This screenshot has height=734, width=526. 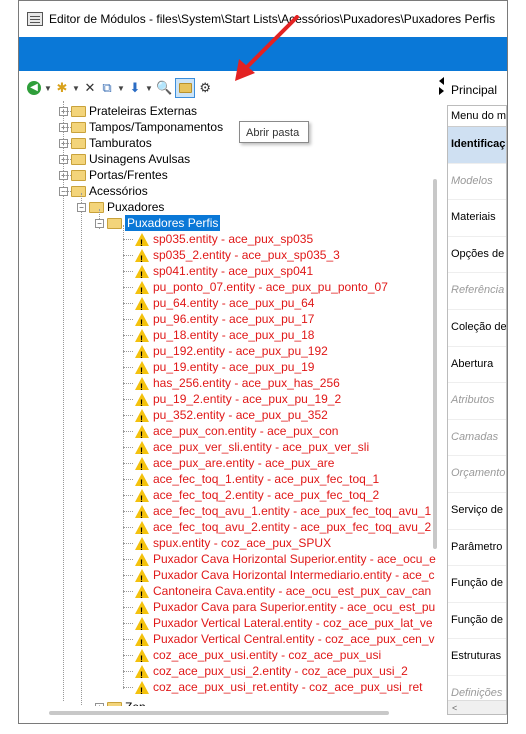 What do you see at coordinates (435, 364) in the screenshot?
I see `tree-vscroll-thumb` at bounding box center [435, 364].